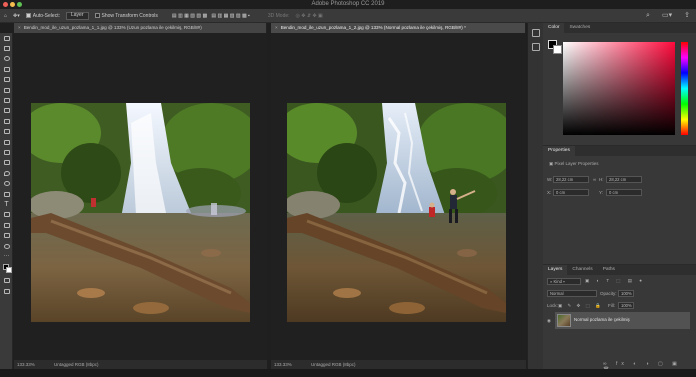 This screenshot has height=377, width=696. Describe the element at coordinates (609, 270) in the screenshot. I see `tab-paths: Paths` at that location.